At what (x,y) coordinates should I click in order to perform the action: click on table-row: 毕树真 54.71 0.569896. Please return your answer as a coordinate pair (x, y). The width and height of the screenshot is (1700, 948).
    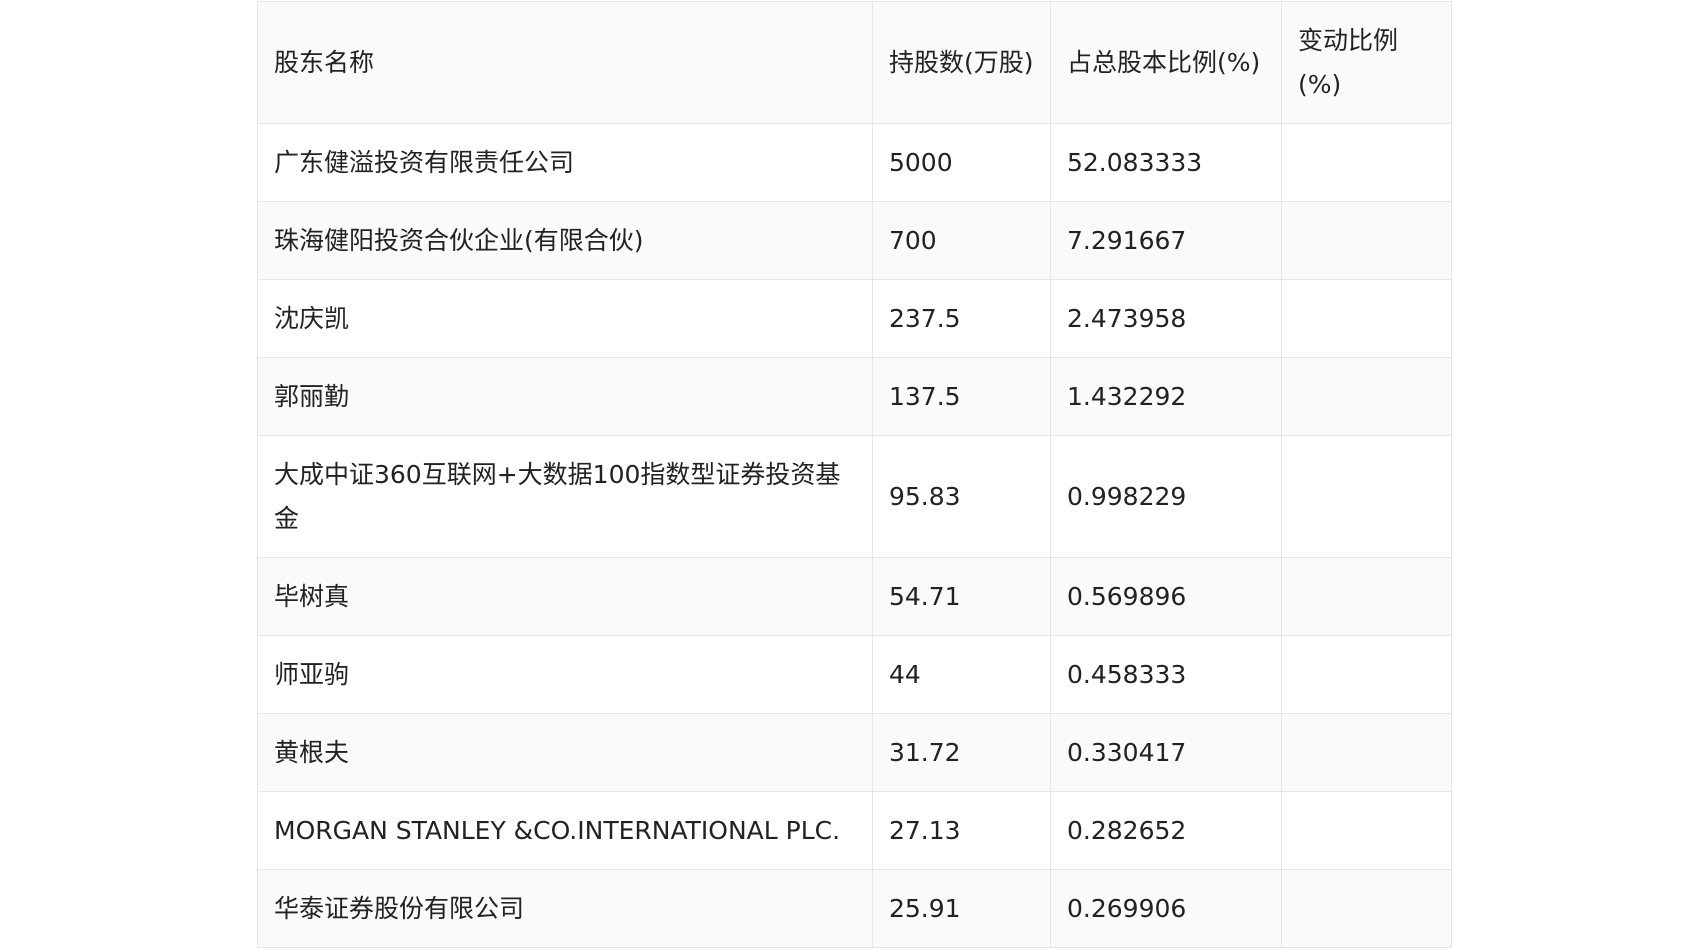
    Looking at the image, I should click on (854, 596).